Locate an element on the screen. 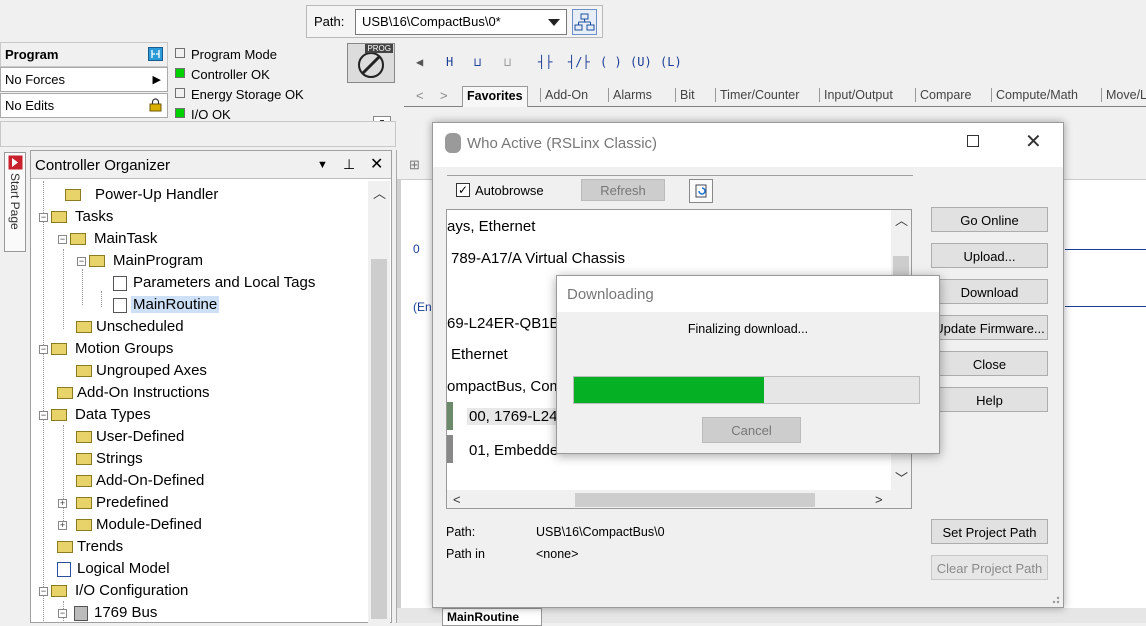  path-toolbar: Path: USB\16\CompactBus\0* is located at coordinates (573, 21).